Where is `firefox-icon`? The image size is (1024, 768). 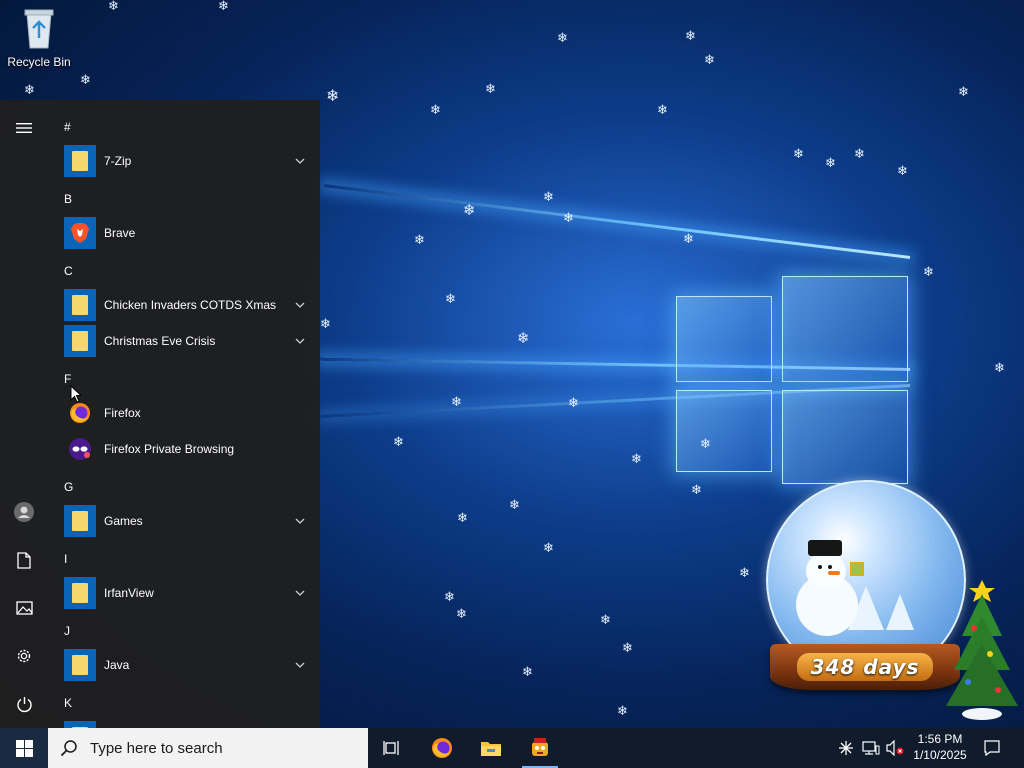 firefox-icon is located at coordinates (442, 748).